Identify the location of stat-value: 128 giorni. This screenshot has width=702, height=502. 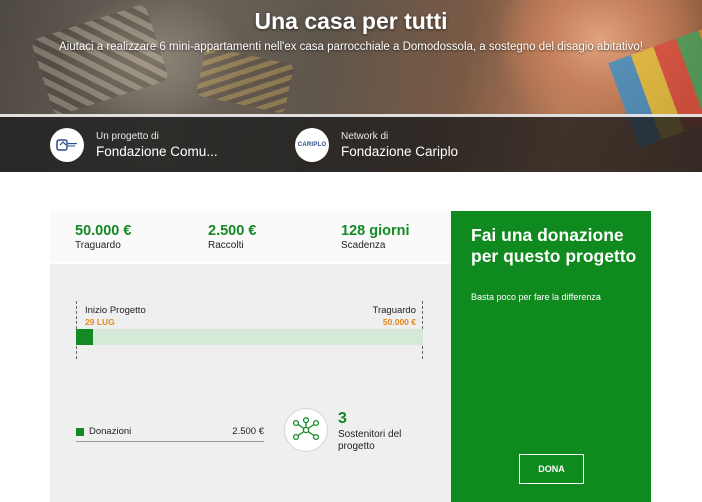
(375, 231).